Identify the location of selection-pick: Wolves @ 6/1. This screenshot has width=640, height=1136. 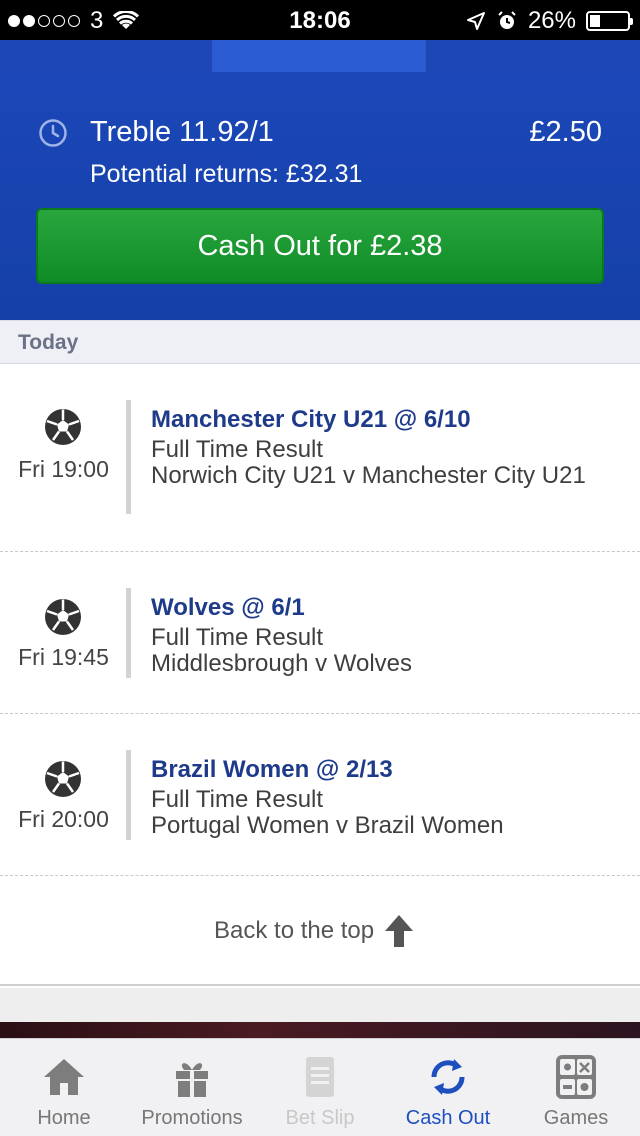
(228, 607).